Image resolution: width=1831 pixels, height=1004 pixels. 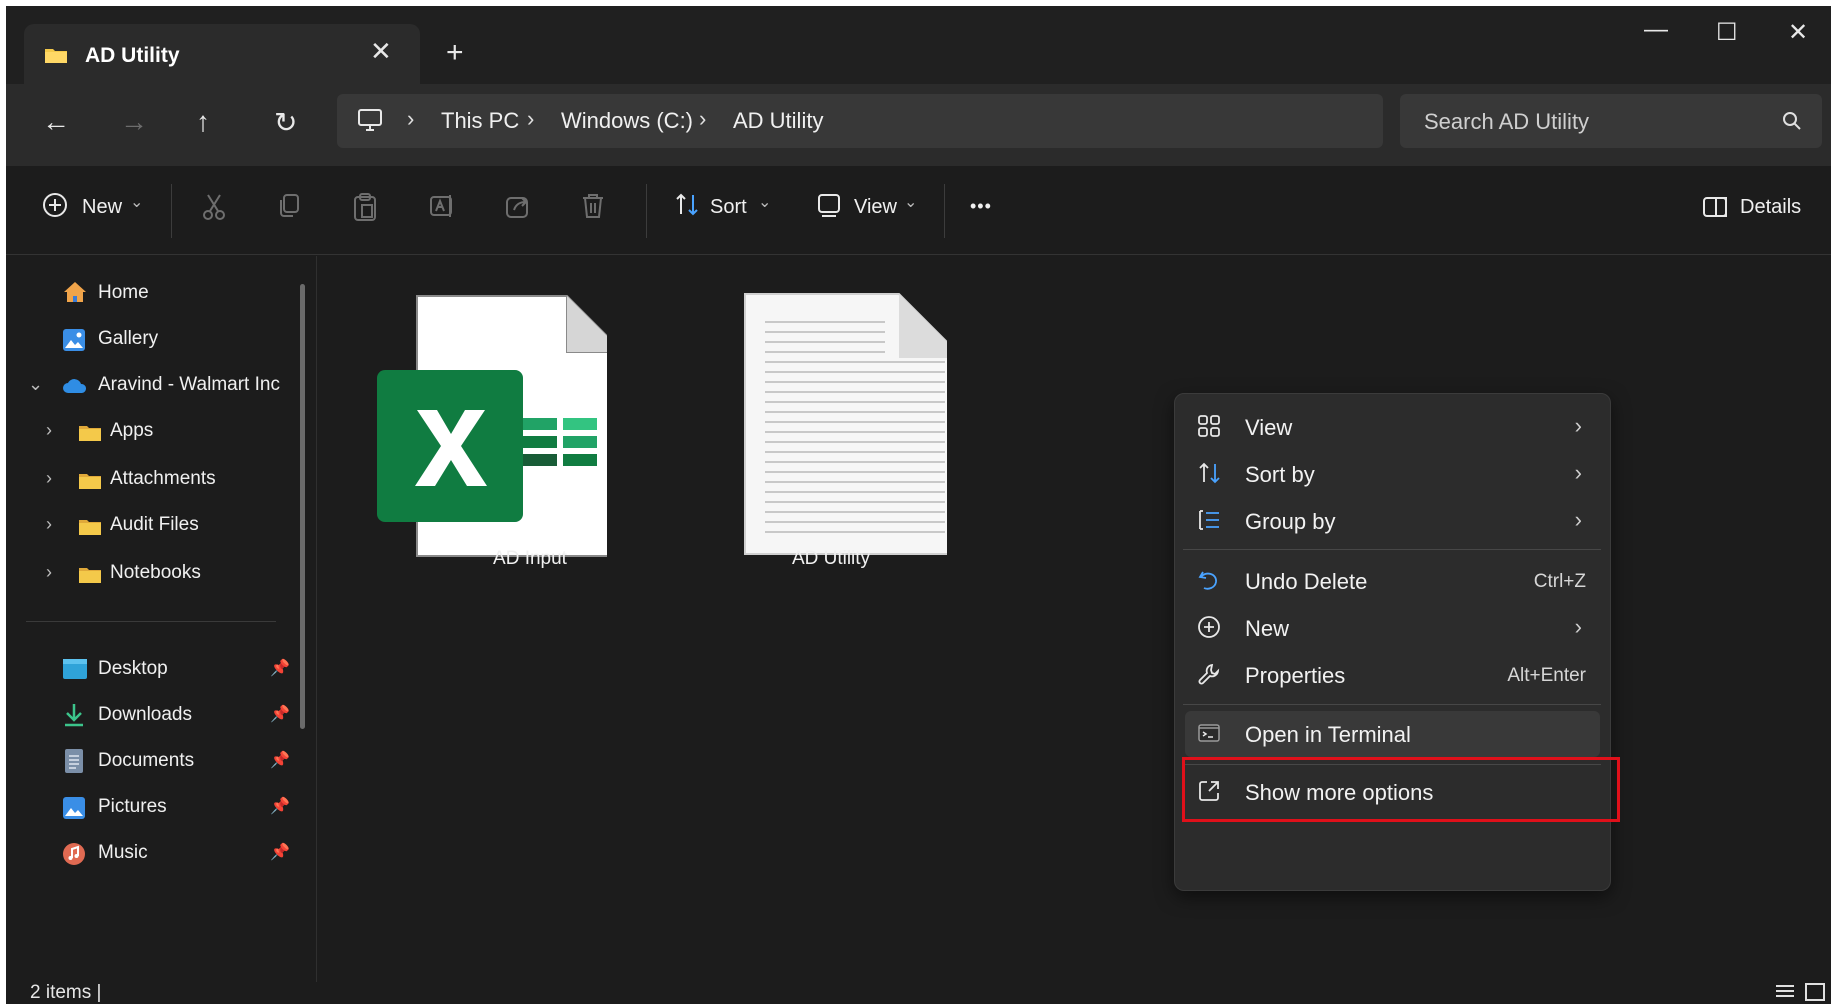 I want to click on details-pane-icon, so click(x=1715, y=209).